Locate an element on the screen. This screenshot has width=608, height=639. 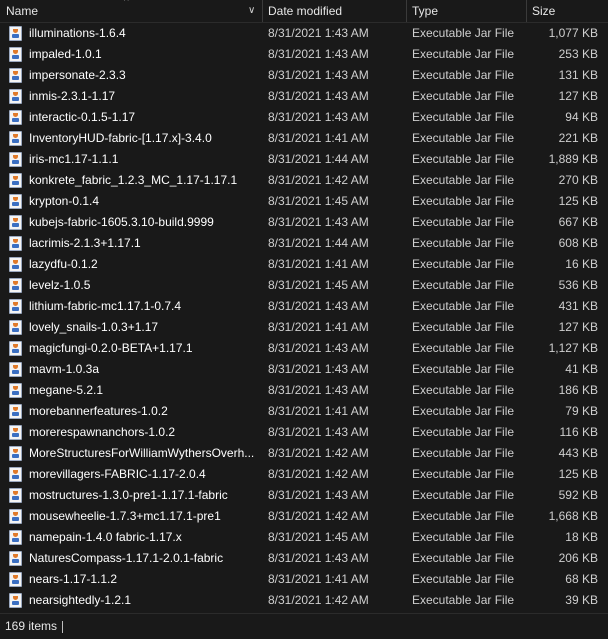
file-name: nearsightedly-1.2.1 is located at coordinates (80, 600).